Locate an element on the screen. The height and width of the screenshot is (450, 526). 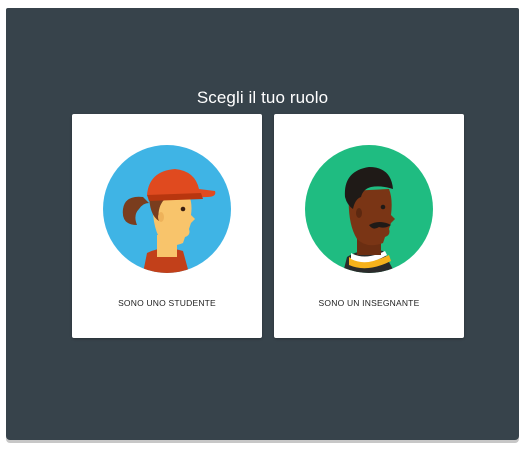
page-title: Scegli il tuo ruolo is located at coordinates (262, 97).